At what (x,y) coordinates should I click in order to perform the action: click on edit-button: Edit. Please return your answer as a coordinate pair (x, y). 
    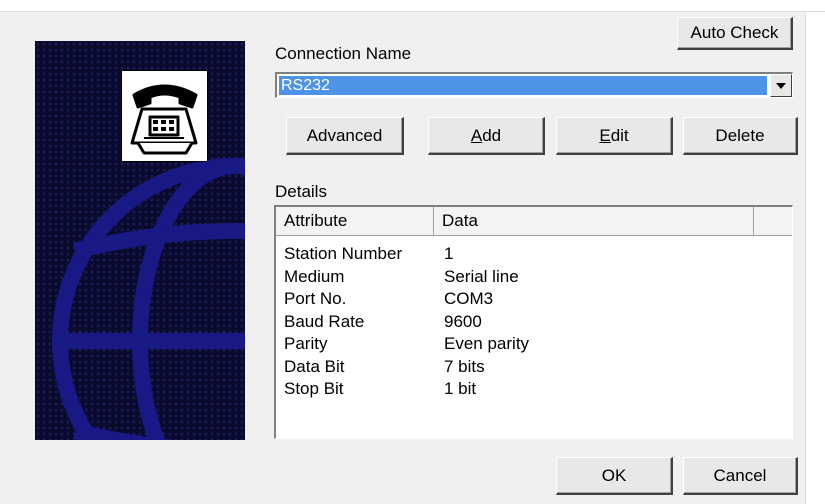
    Looking at the image, I should click on (614, 136).